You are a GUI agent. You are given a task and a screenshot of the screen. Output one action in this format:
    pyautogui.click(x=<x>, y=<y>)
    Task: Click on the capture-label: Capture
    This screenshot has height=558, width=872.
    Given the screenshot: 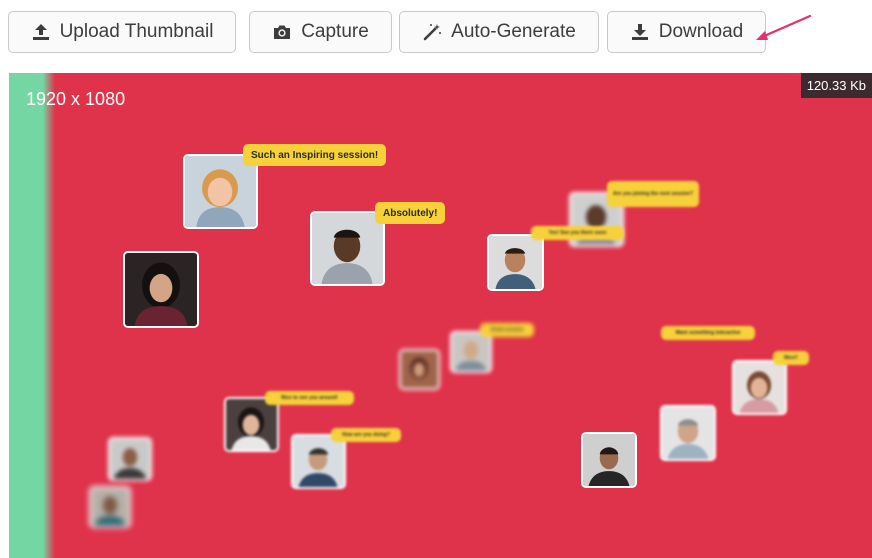 What is the action you would take?
    pyautogui.click(x=335, y=31)
    